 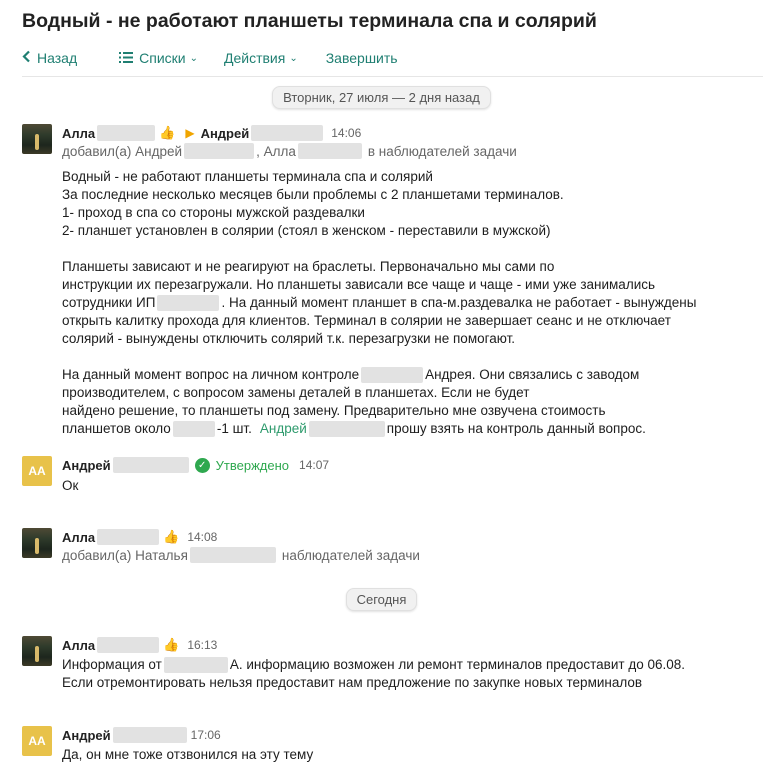 I want to click on system-notice: добавил(а) Наталья наблюдателей задачи, so click(x=241, y=555).